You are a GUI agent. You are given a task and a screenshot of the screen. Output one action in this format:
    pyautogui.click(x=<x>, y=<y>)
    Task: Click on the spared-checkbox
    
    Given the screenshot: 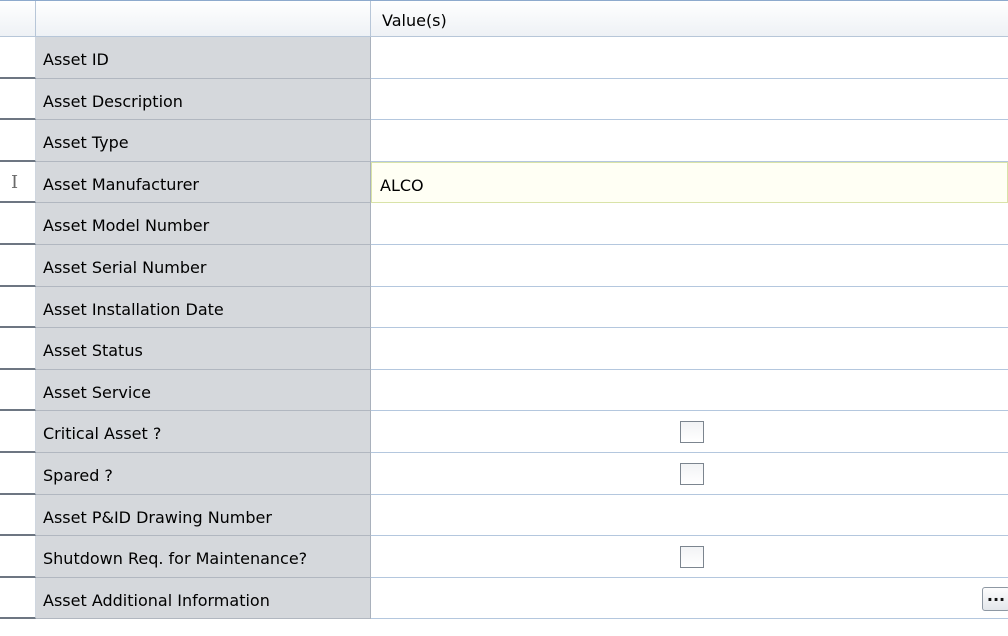 What is the action you would take?
    pyautogui.click(x=692, y=473)
    